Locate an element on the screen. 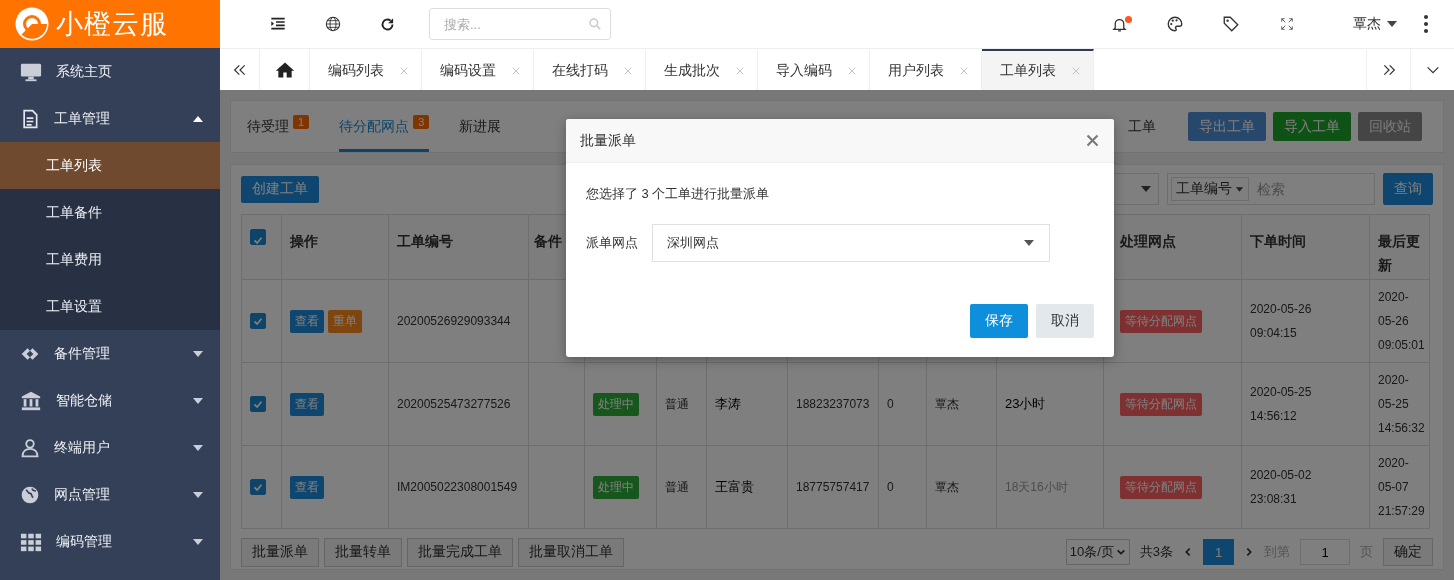 This screenshot has width=1454, height=580. chevron-left-icon is located at coordinates (1188, 552).